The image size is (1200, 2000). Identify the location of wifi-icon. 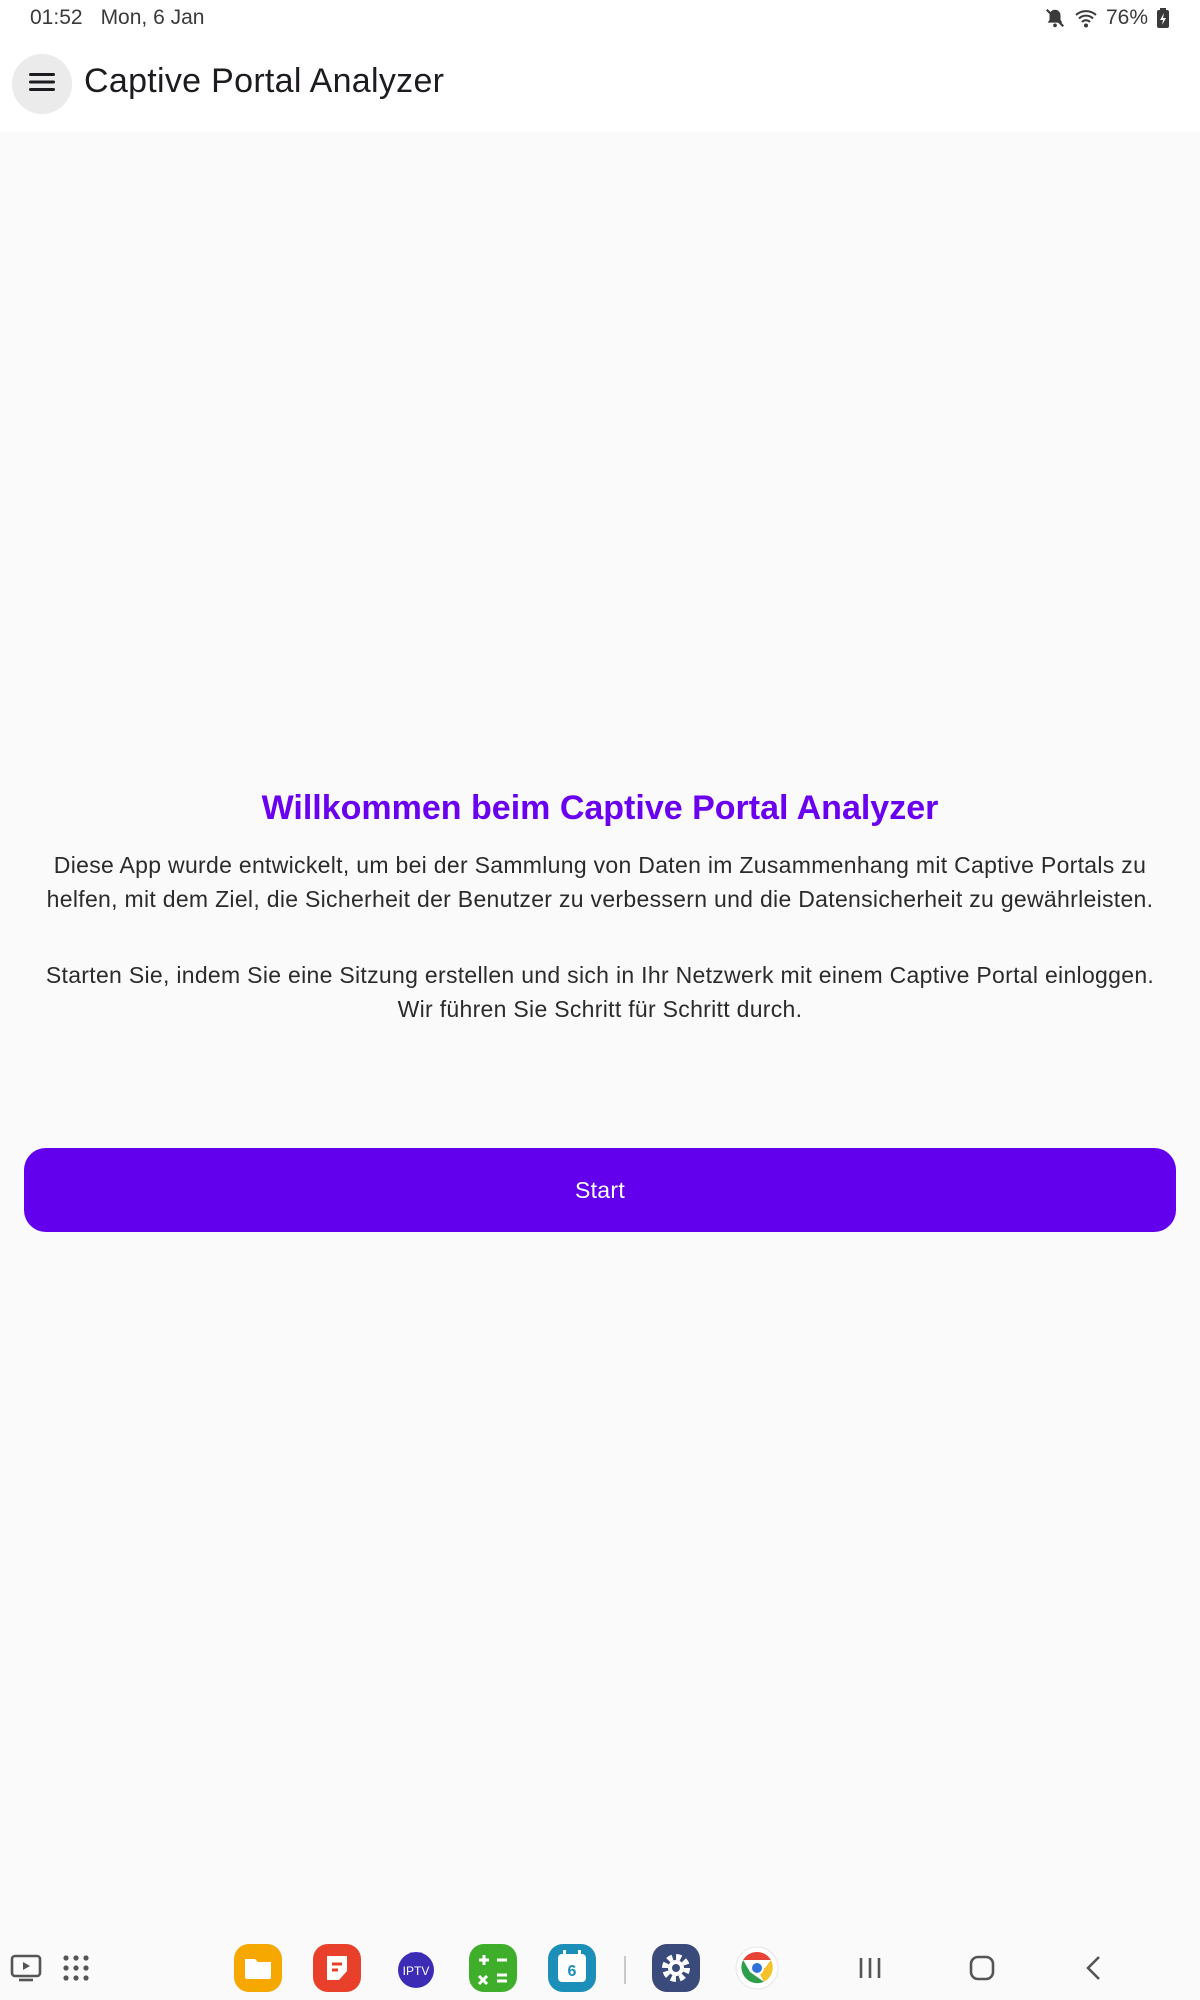
(1086, 18).